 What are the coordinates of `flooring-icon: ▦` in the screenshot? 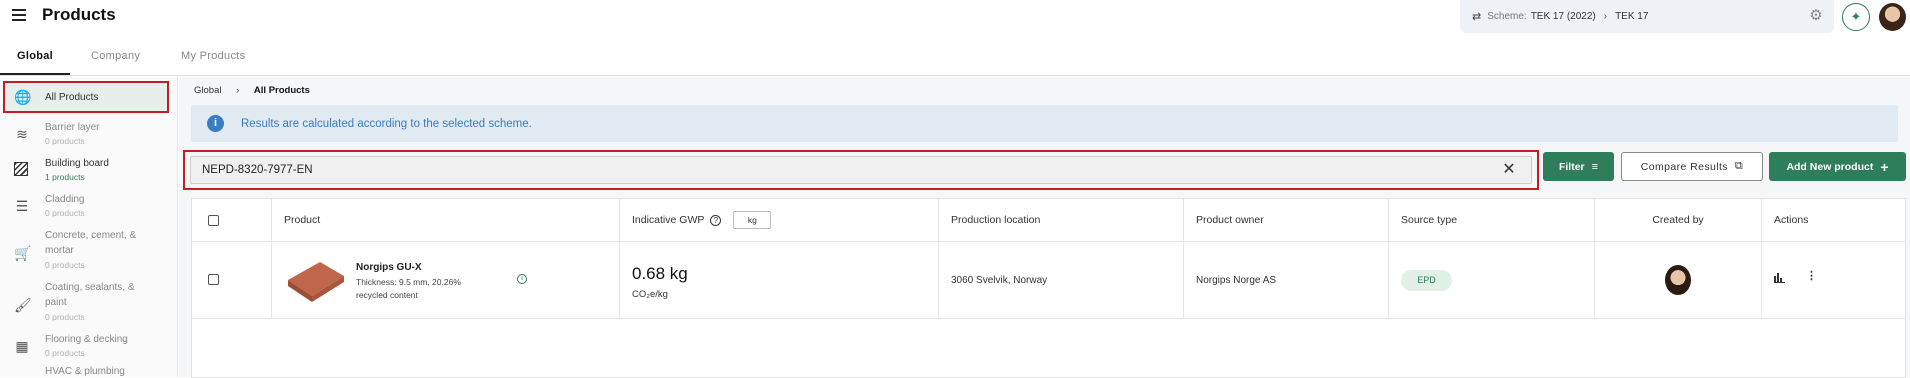 It's located at (22, 346).